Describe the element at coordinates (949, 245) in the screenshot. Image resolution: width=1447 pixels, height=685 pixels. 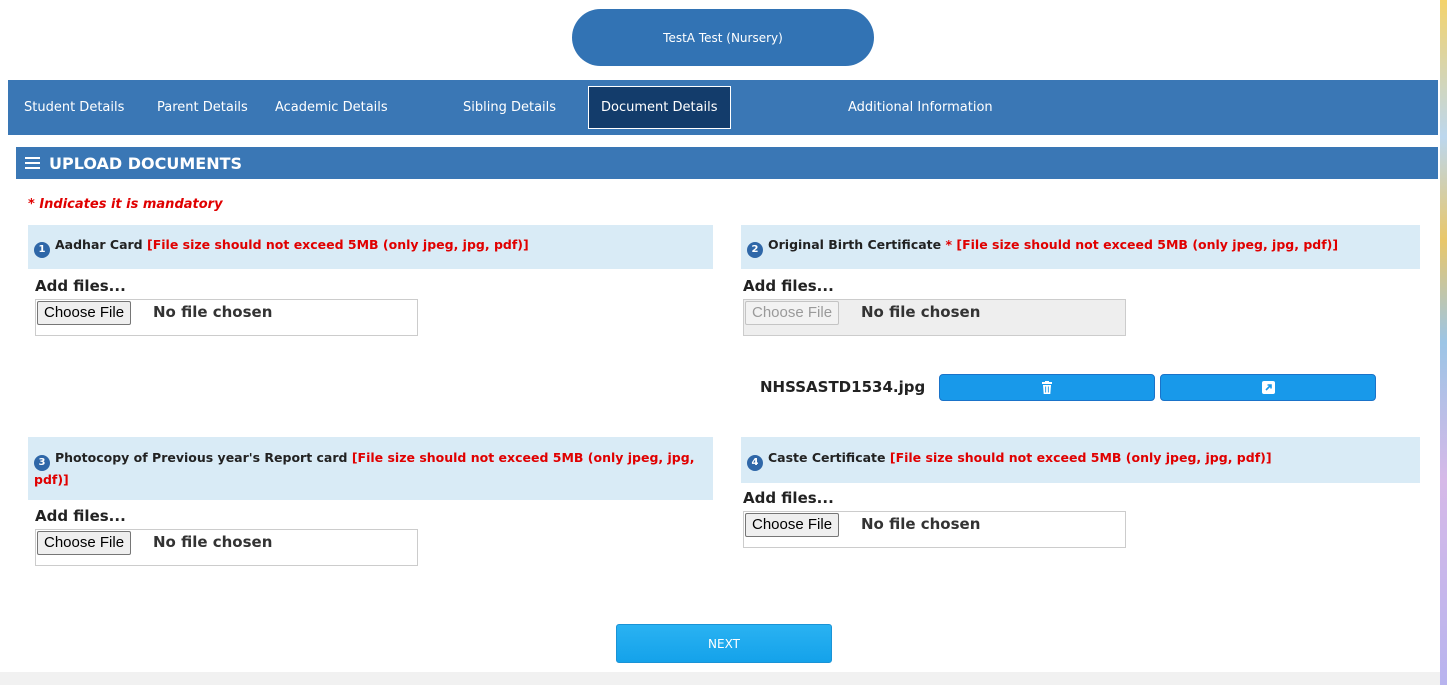
I see `required-marker: *` at that location.